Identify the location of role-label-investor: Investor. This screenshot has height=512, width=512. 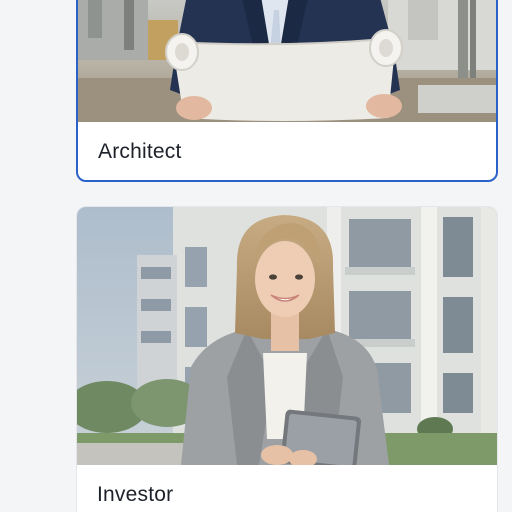
(135, 494).